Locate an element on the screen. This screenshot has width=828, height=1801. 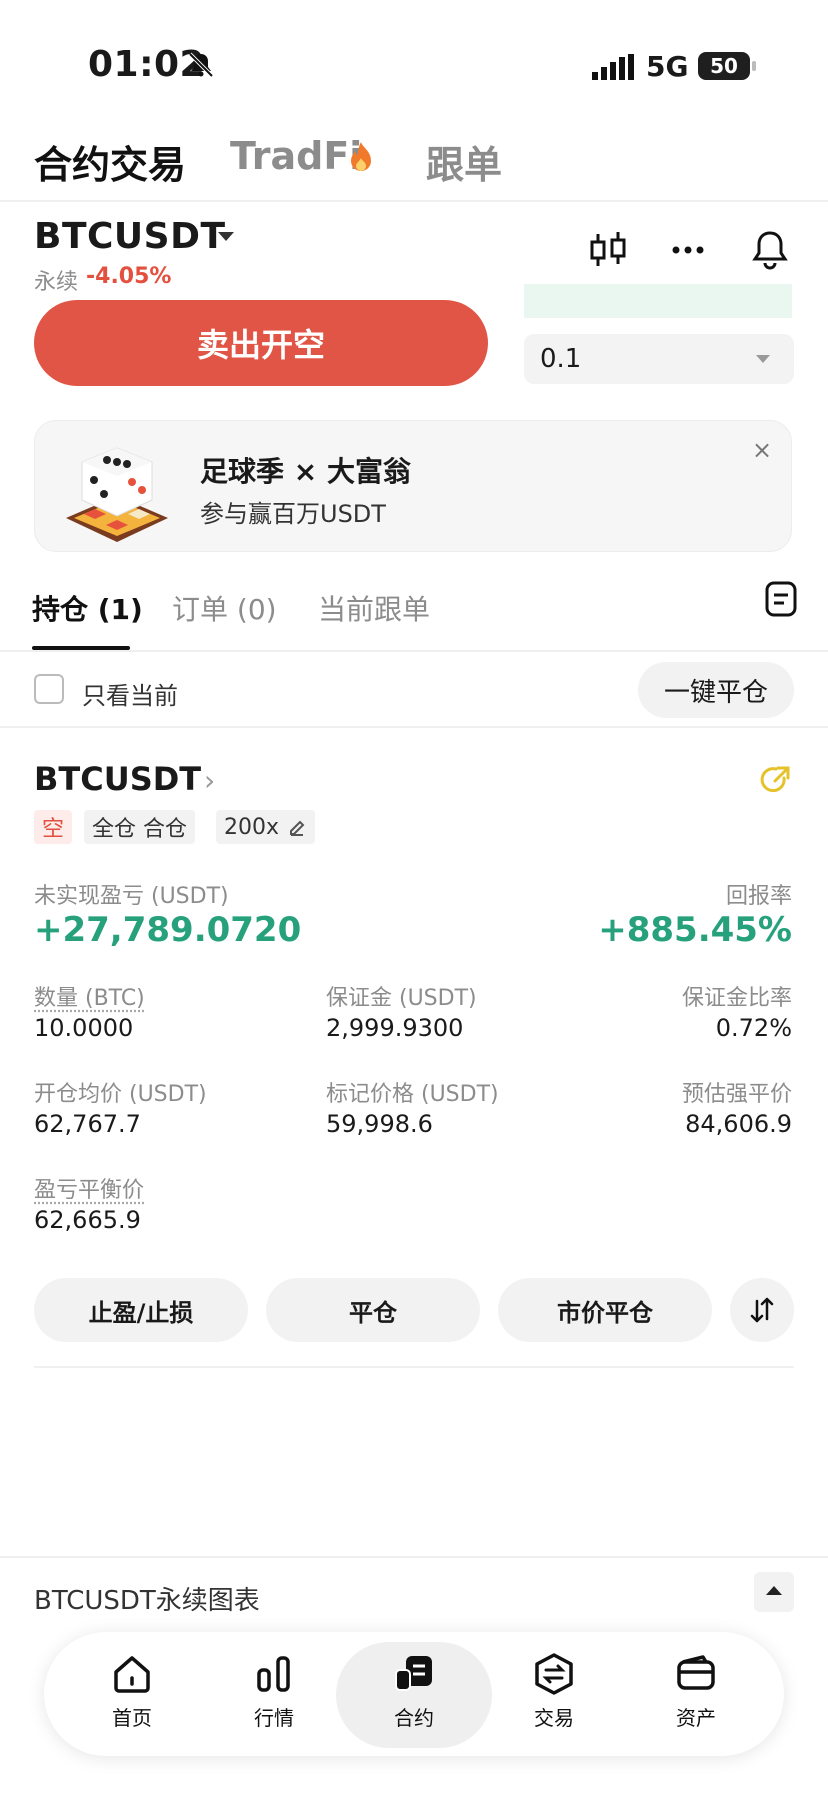
close-all-button: 一键平仓 is located at coordinates (716, 690).